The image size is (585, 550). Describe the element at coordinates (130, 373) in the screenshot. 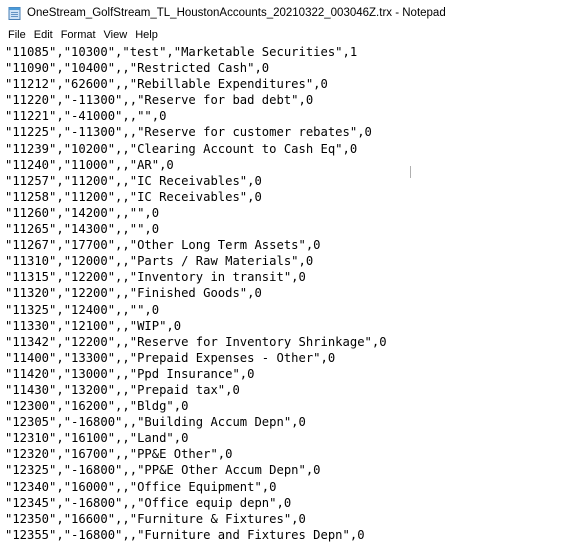

I see `text-line: "11420","13000",,"Ppd Insurance",0` at that location.